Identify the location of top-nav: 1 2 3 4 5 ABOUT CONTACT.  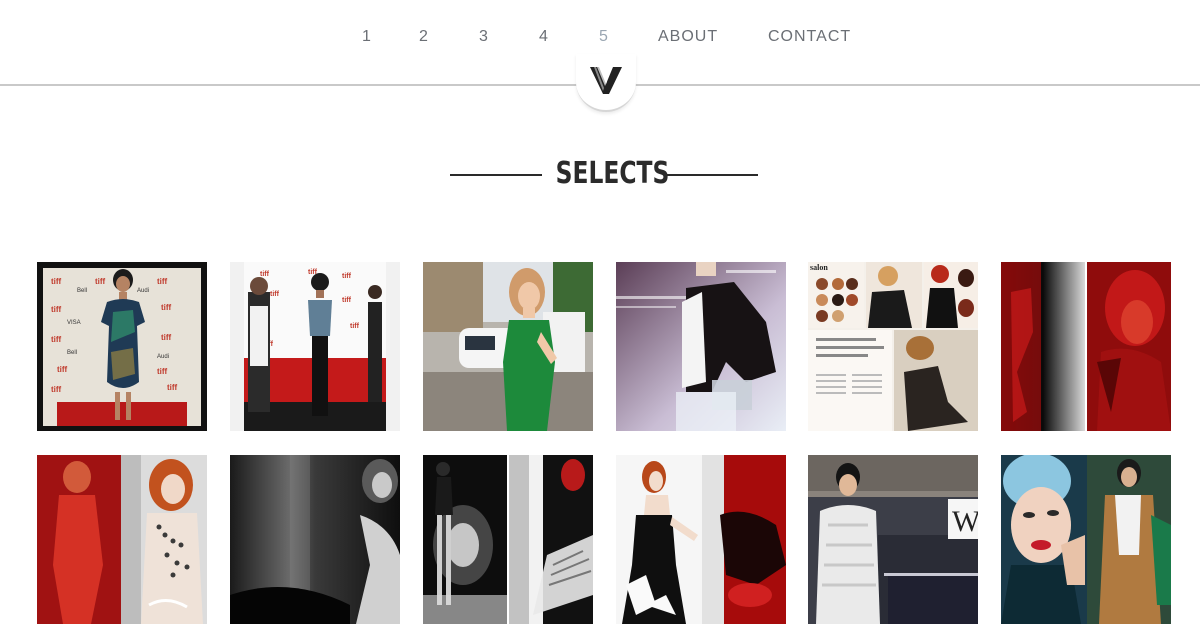
(600, 38).